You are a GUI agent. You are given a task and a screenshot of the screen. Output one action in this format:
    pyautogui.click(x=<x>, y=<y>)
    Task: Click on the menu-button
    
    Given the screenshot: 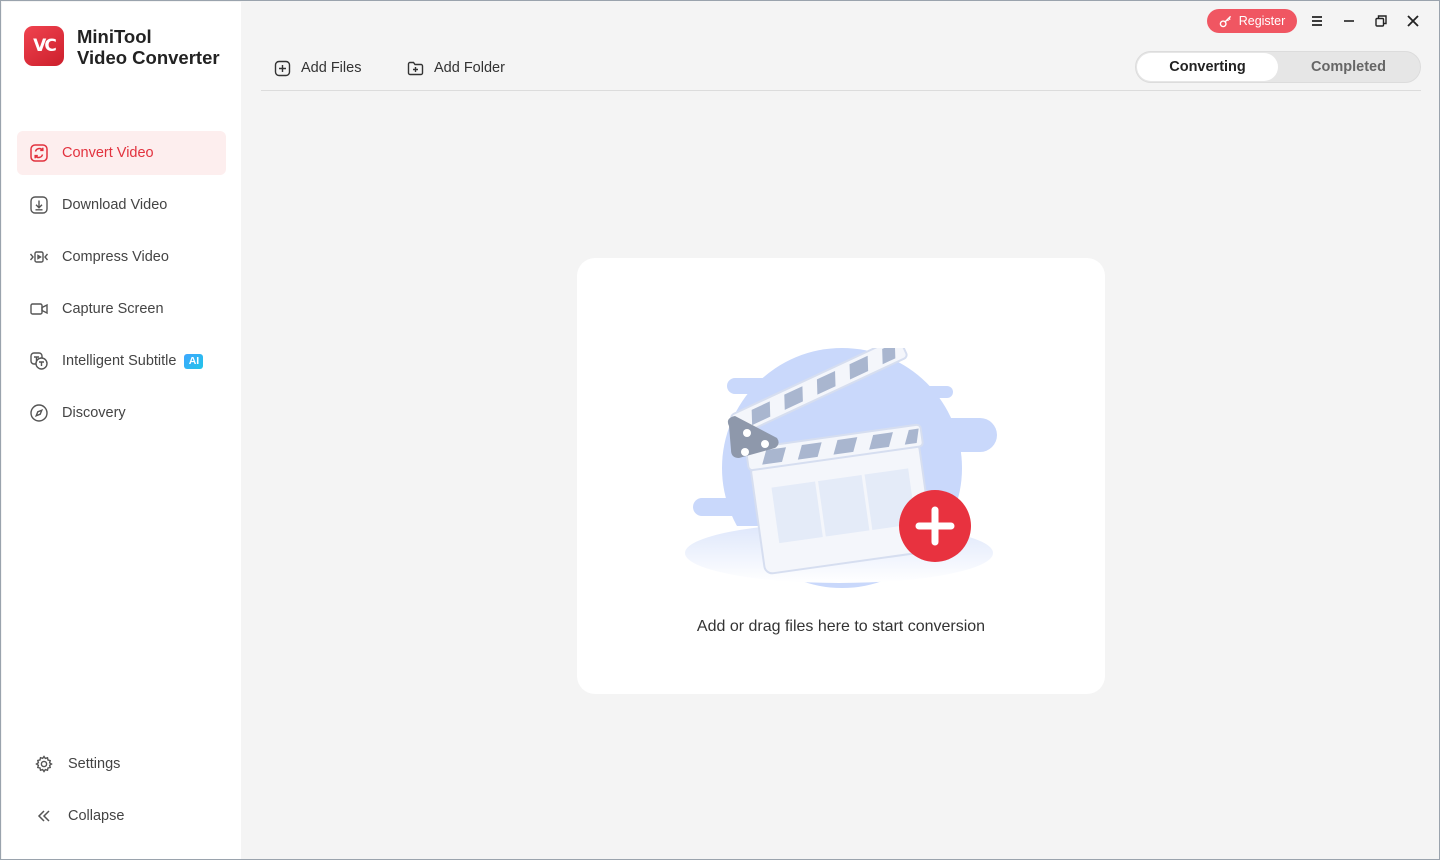 What is the action you would take?
    pyautogui.click(x=1317, y=21)
    